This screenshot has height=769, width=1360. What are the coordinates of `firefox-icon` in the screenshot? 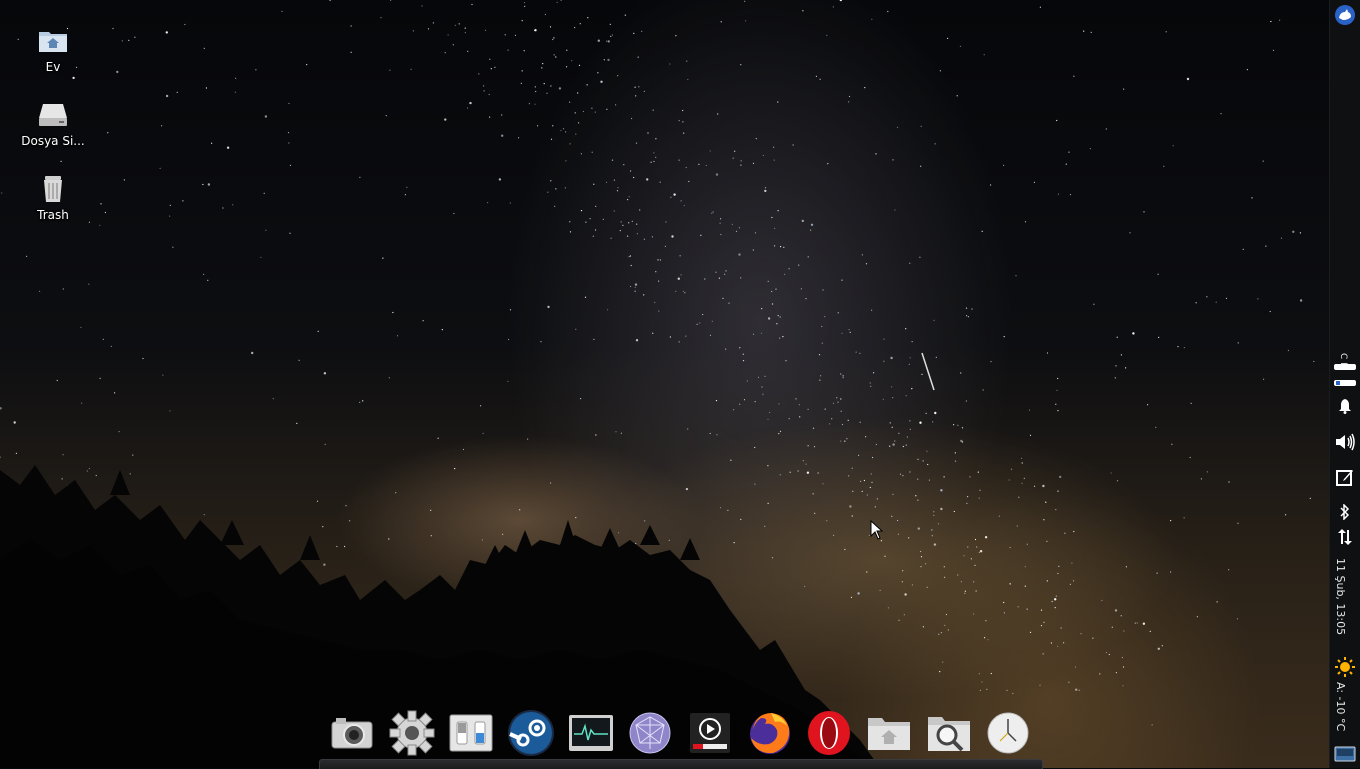 It's located at (769, 733).